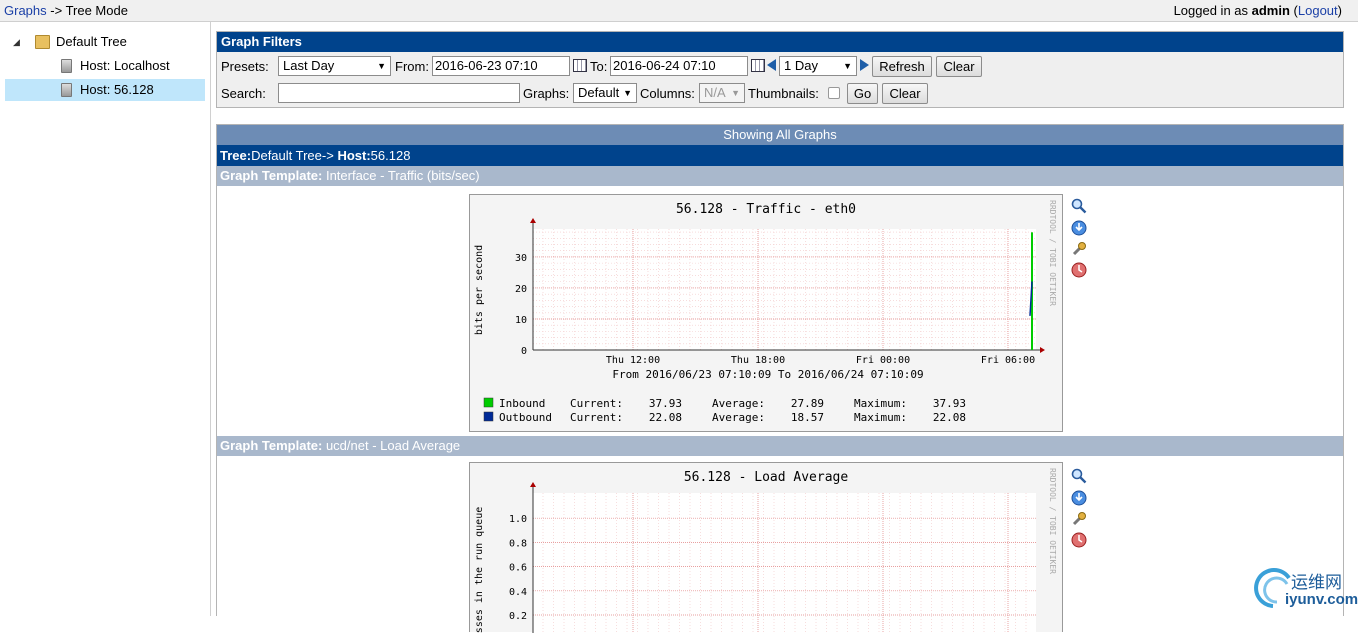 The width and height of the screenshot is (1358, 633). What do you see at coordinates (780, 135) in the screenshot?
I see `showing-all-graphs: Showing All Graphs` at bounding box center [780, 135].